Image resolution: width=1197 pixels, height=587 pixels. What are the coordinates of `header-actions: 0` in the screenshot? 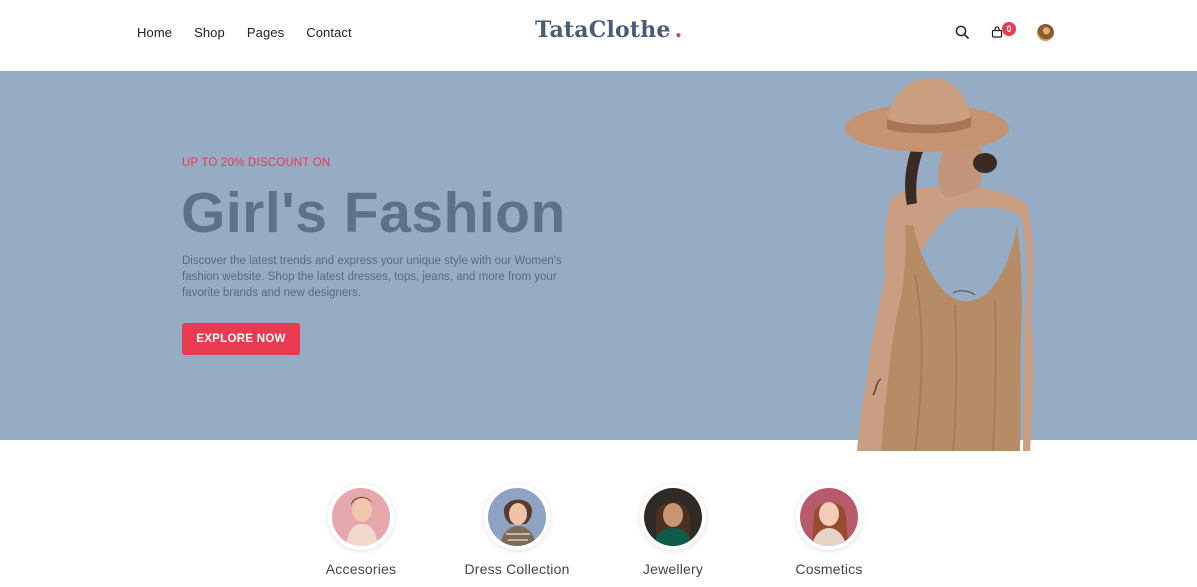 It's located at (1005, 33).